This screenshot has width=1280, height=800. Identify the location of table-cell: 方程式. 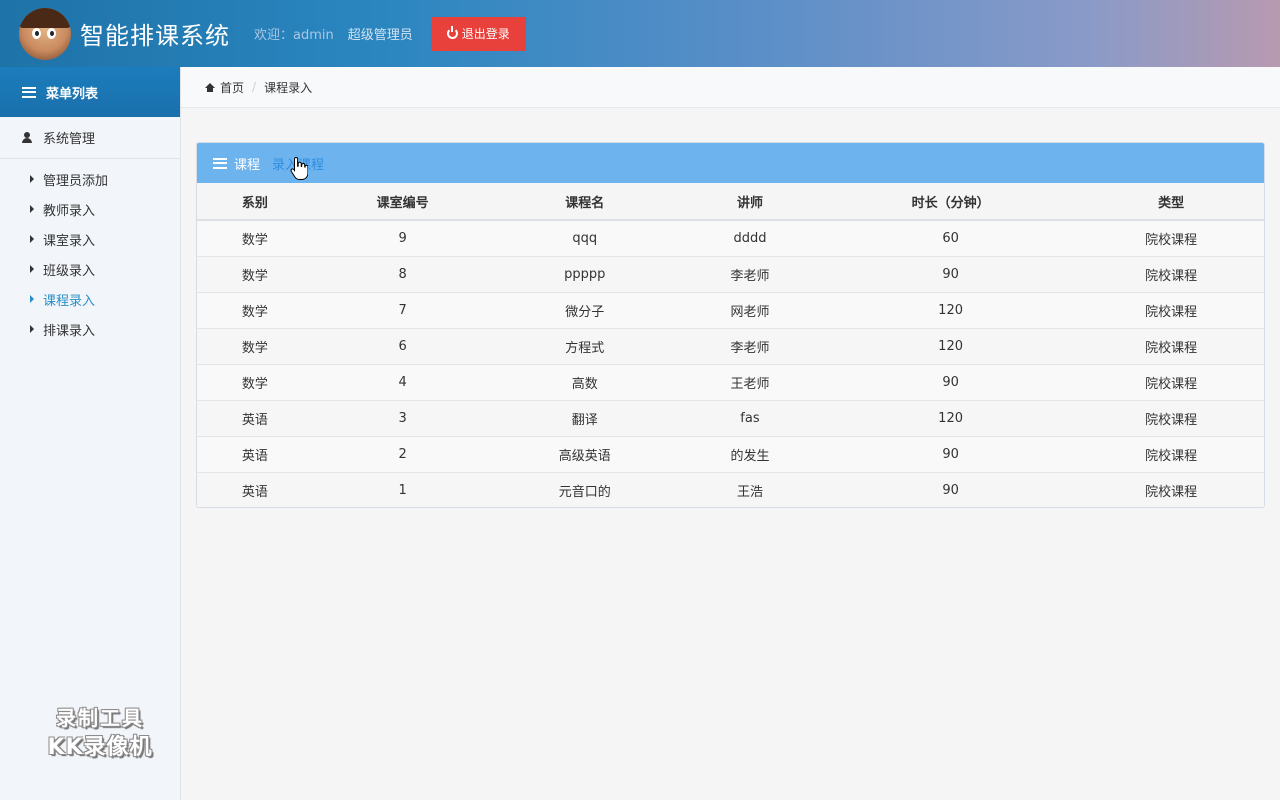
(585, 345).